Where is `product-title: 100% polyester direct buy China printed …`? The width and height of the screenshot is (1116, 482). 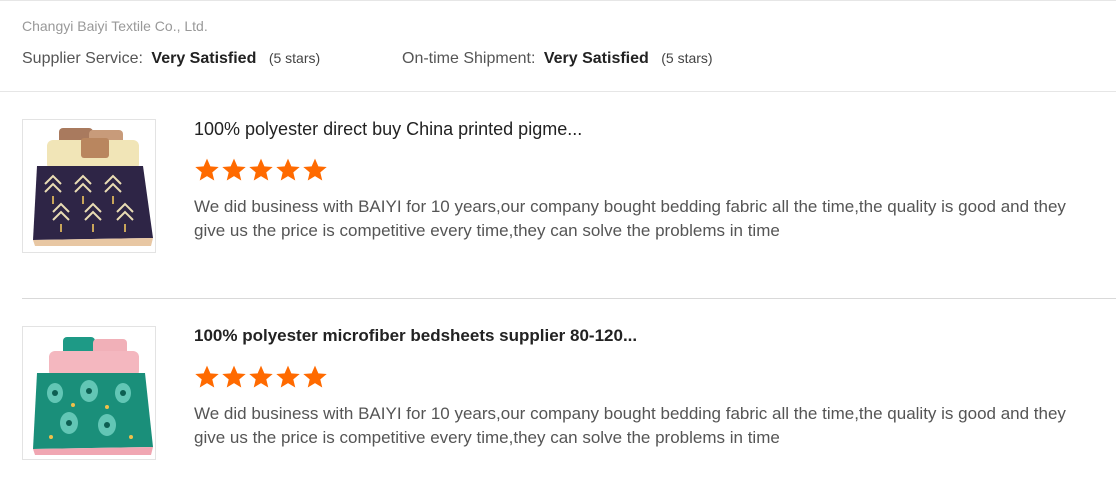
product-title: 100% polyester direct buy China printed … is located at coordinates (388, 129).